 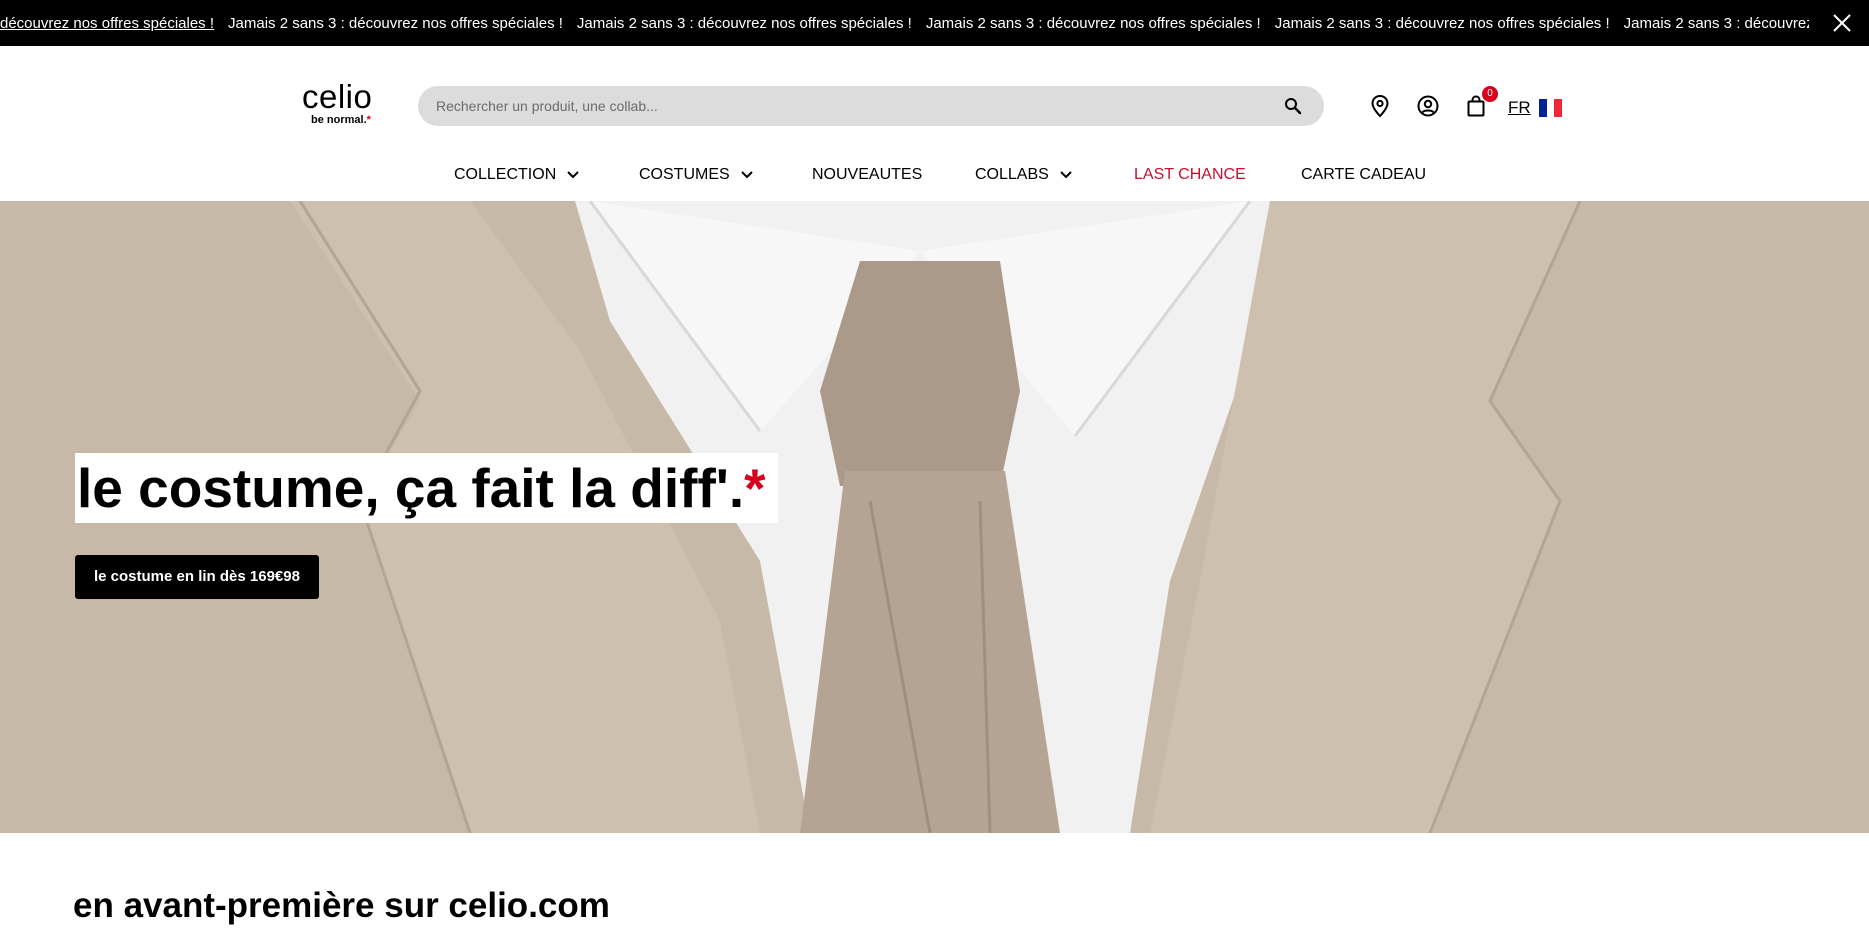 I want to click on search-icon, so click(x=1293, y=106).